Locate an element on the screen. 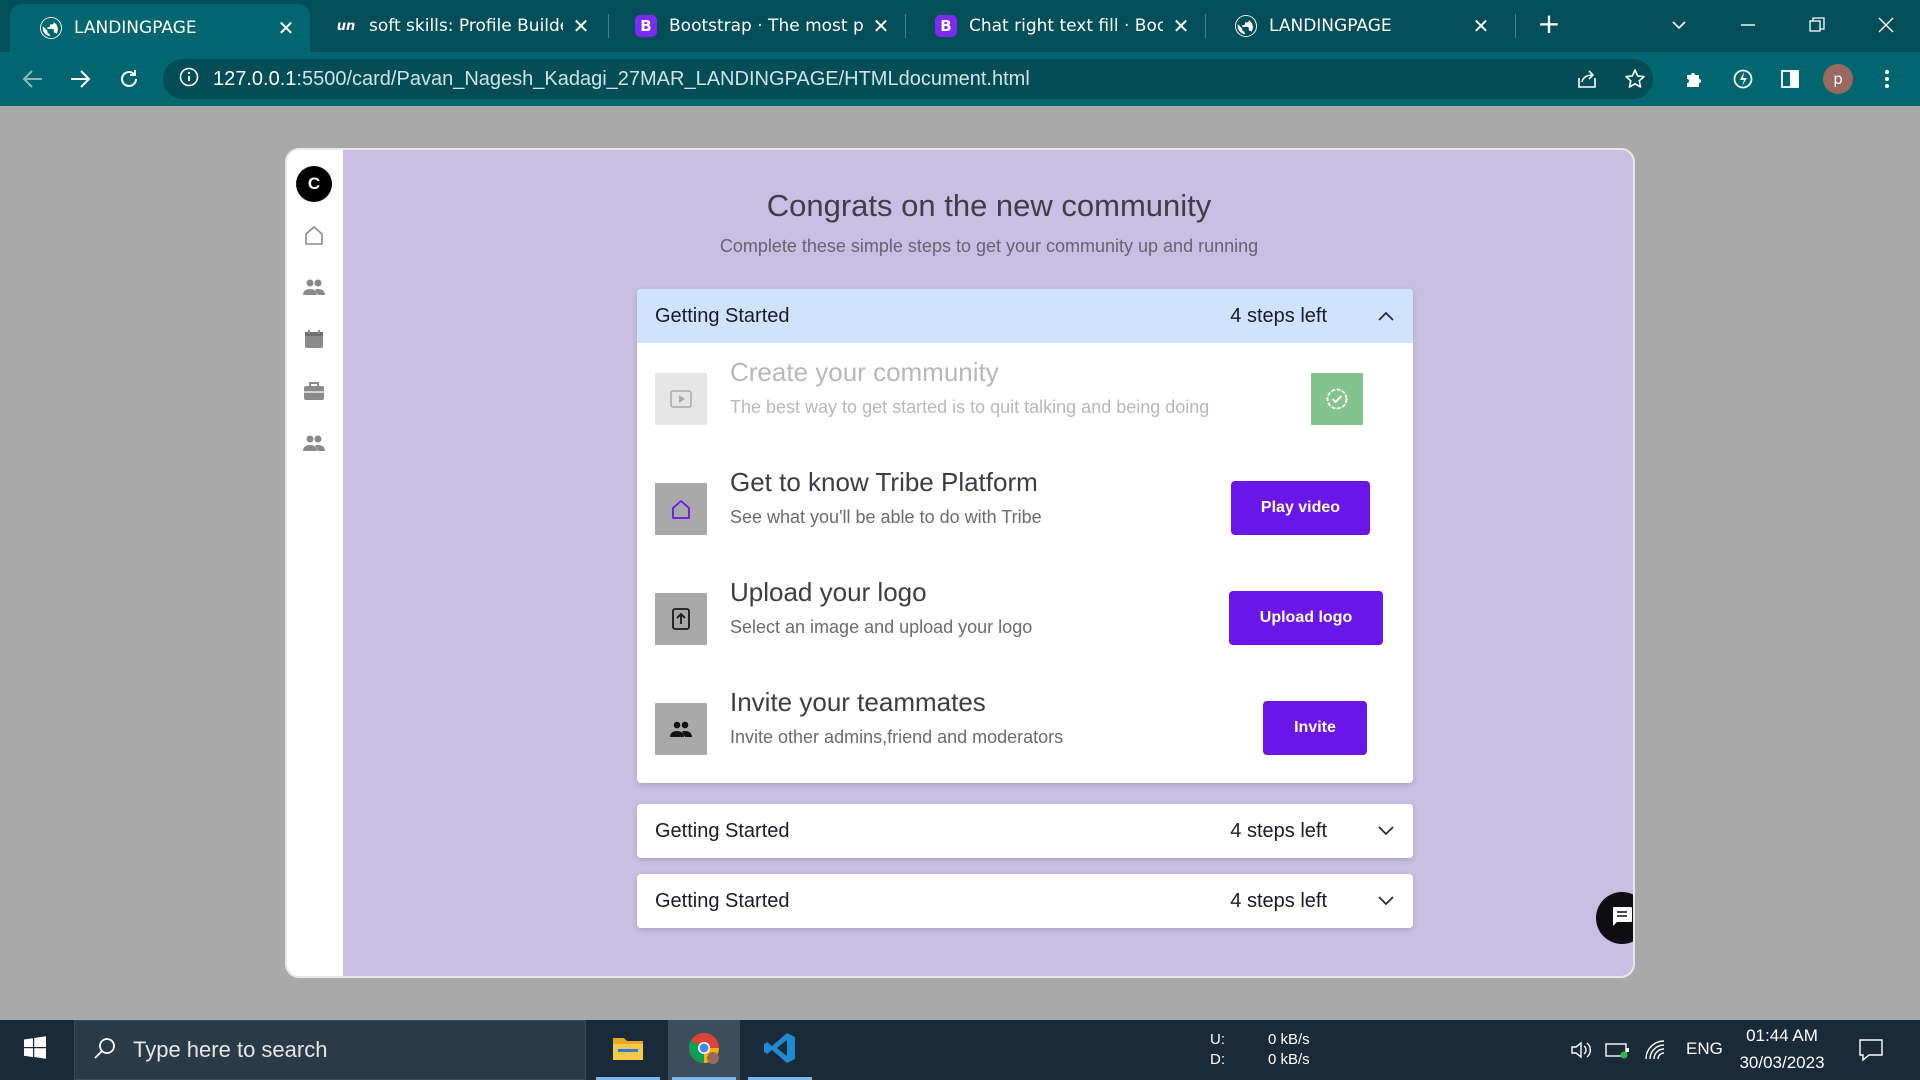 This screenshot has height=1080, width=1920. search-icon is located at coordinates (105, 1050).